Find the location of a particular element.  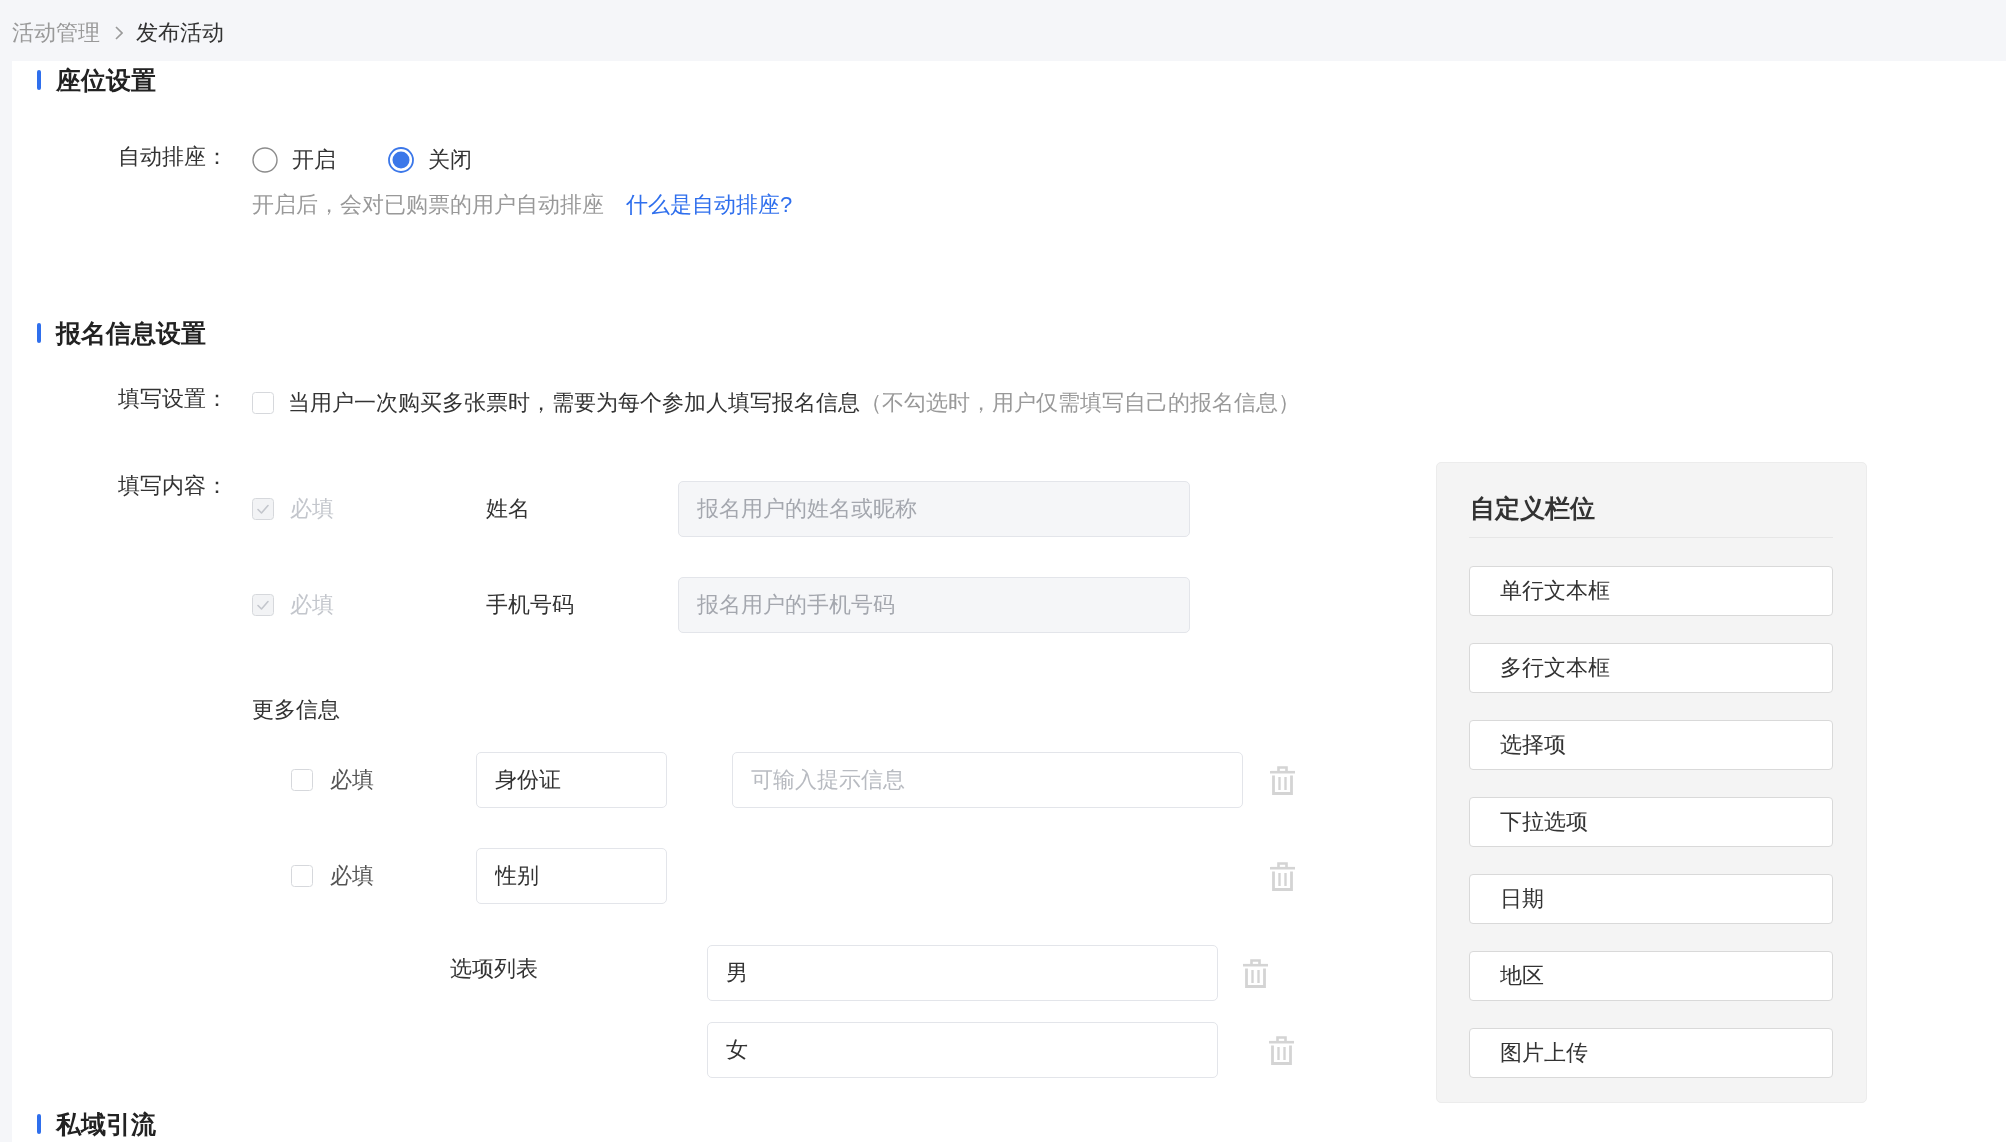

field-label: 填写内容： is located at coordinates (173, 485).